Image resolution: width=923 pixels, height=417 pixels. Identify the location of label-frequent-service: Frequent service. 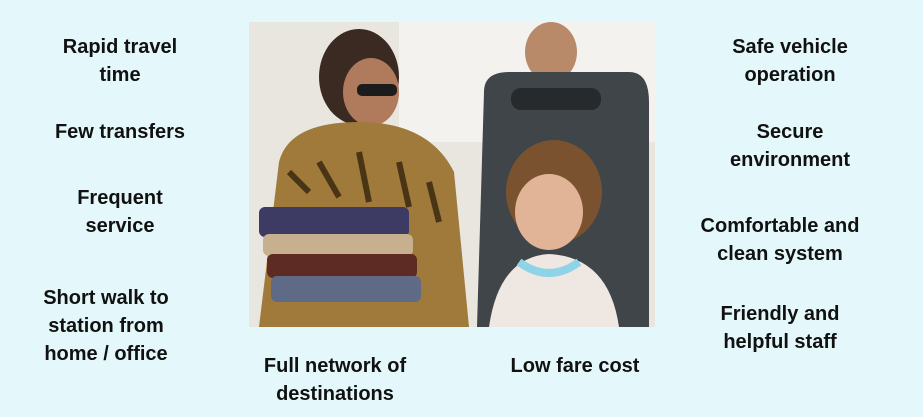
(120, 212).